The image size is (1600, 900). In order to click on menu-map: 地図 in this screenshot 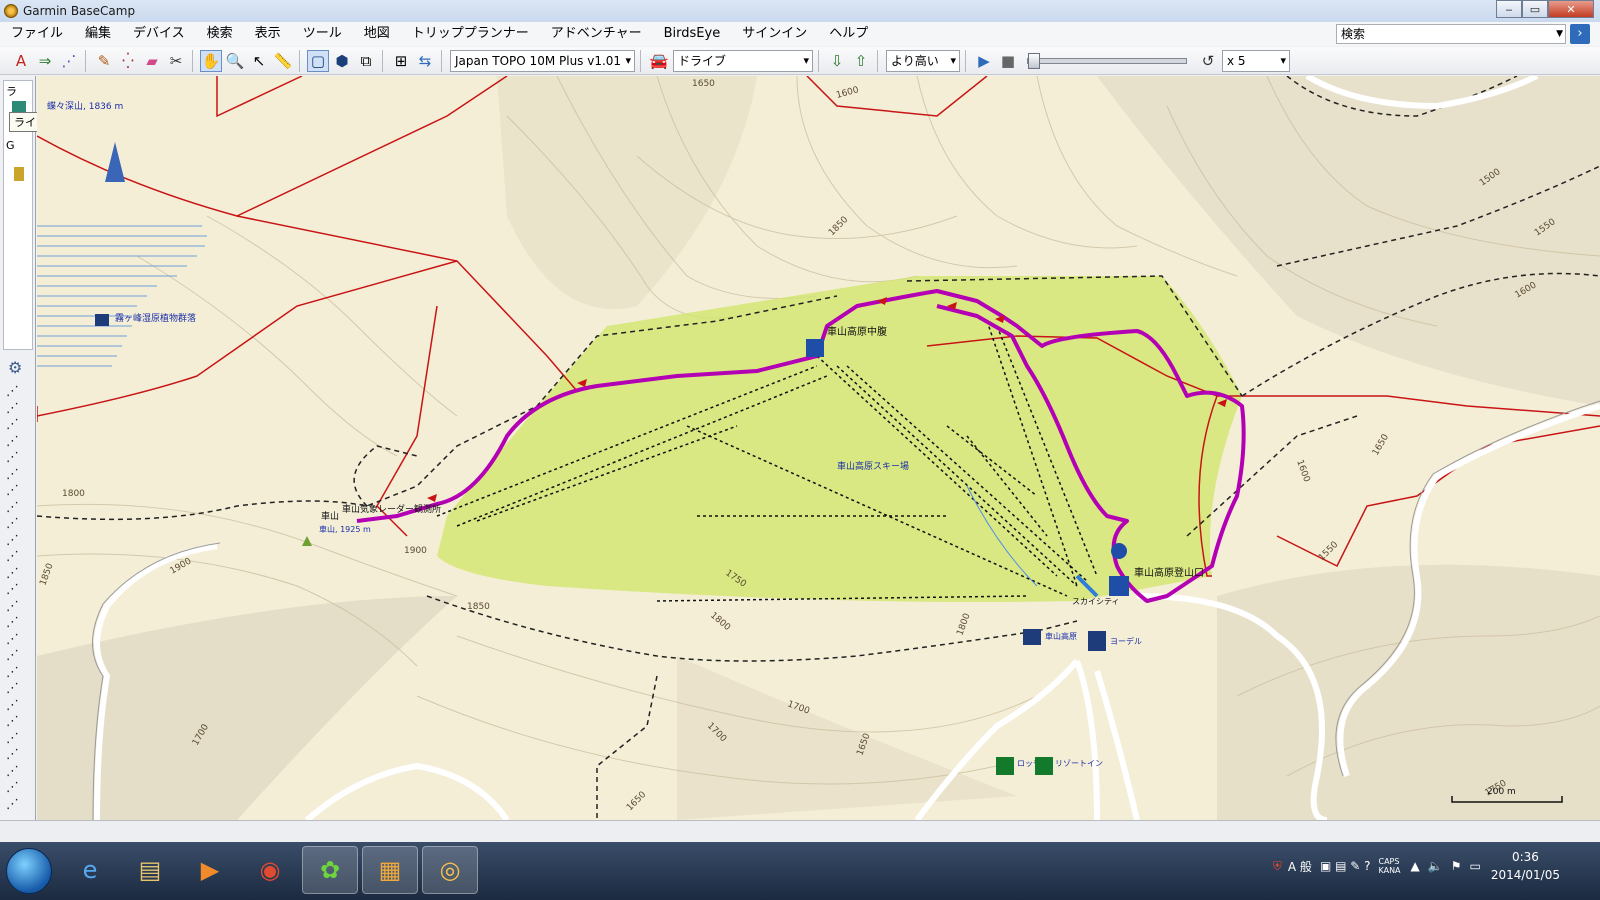, I will do `click(377, 34)`.